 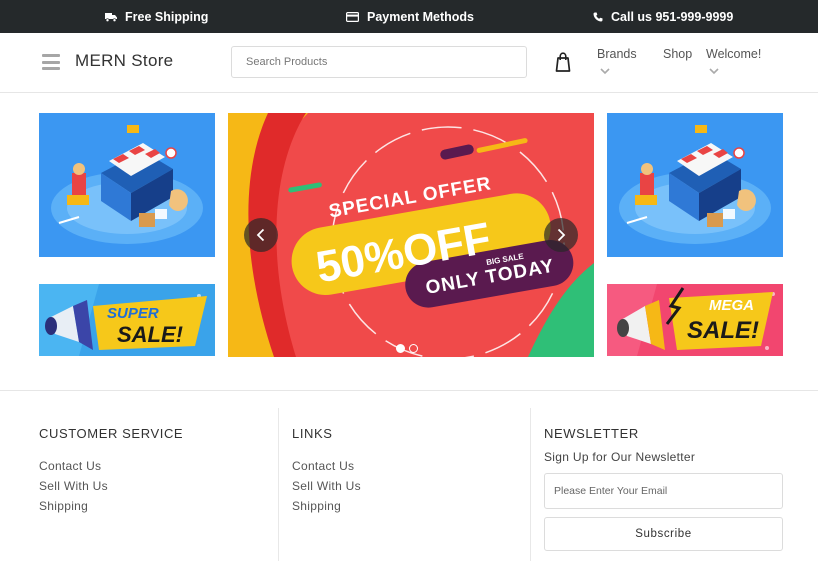 I want to click on header: MERN Store Brands Shop Welcome!, so click(x=409, y=63).